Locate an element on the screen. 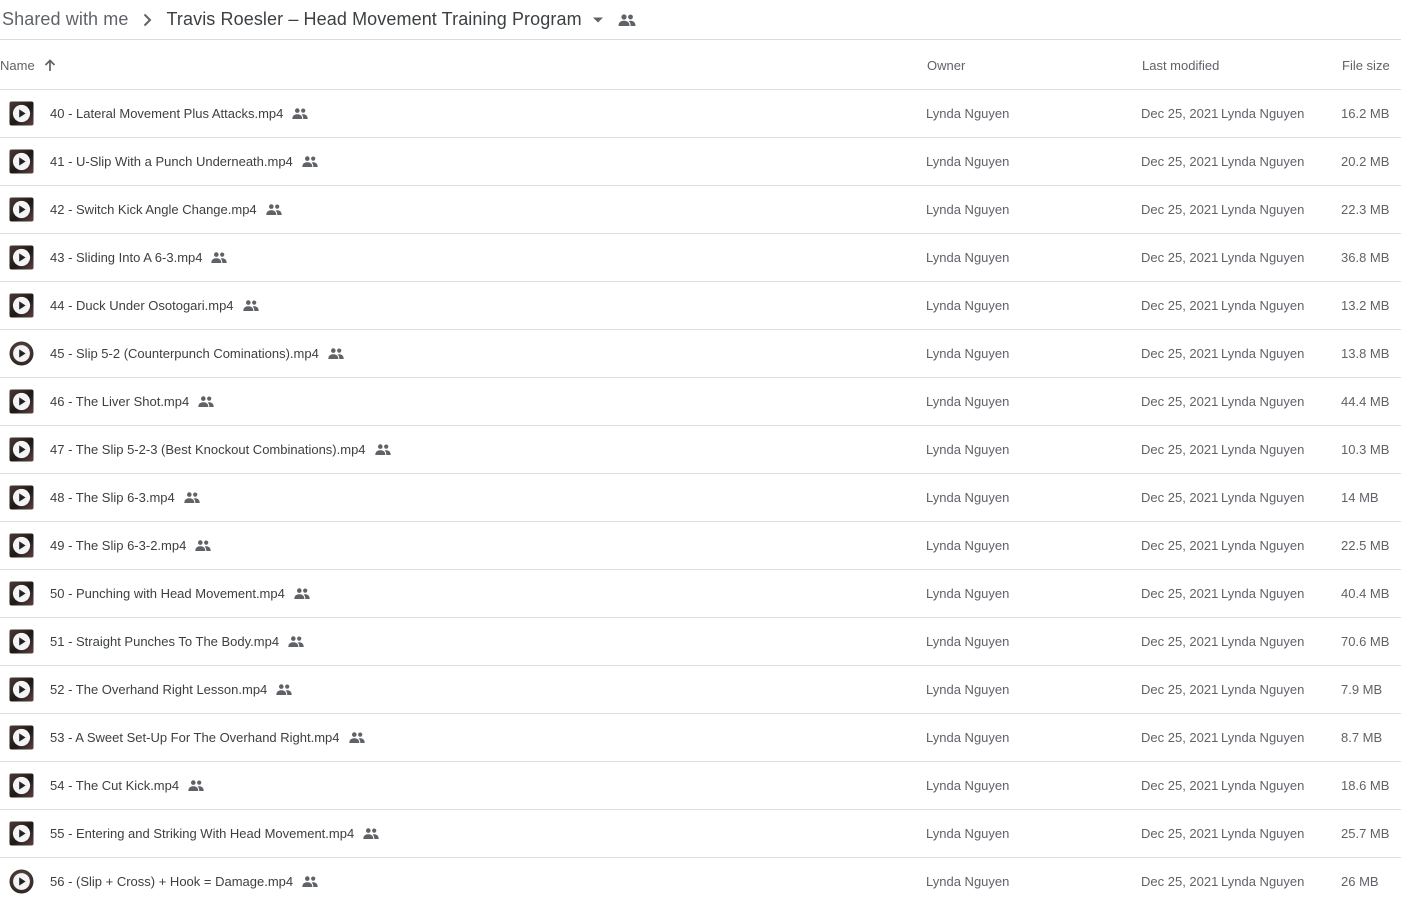 This screenshot has width=1401, height=906. file-name-cell: 48 - The Slip 6-3.mp4 is located at coordinates (125, 497).